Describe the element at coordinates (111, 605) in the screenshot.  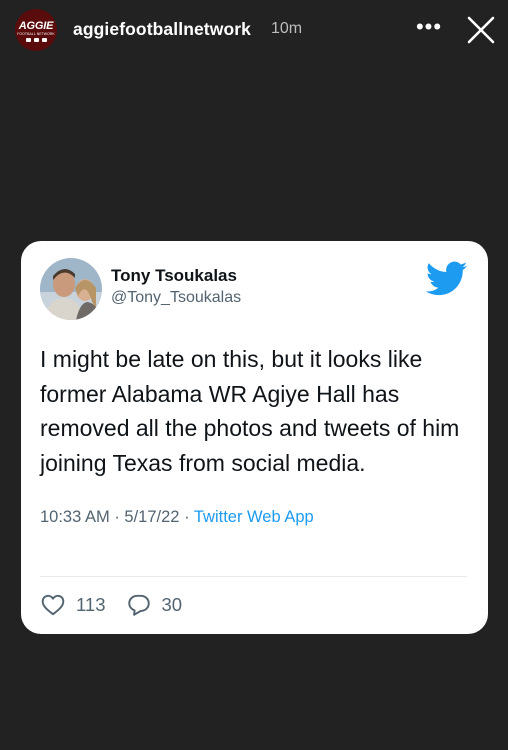
I see `tweet-stats: 113 30` at that location.